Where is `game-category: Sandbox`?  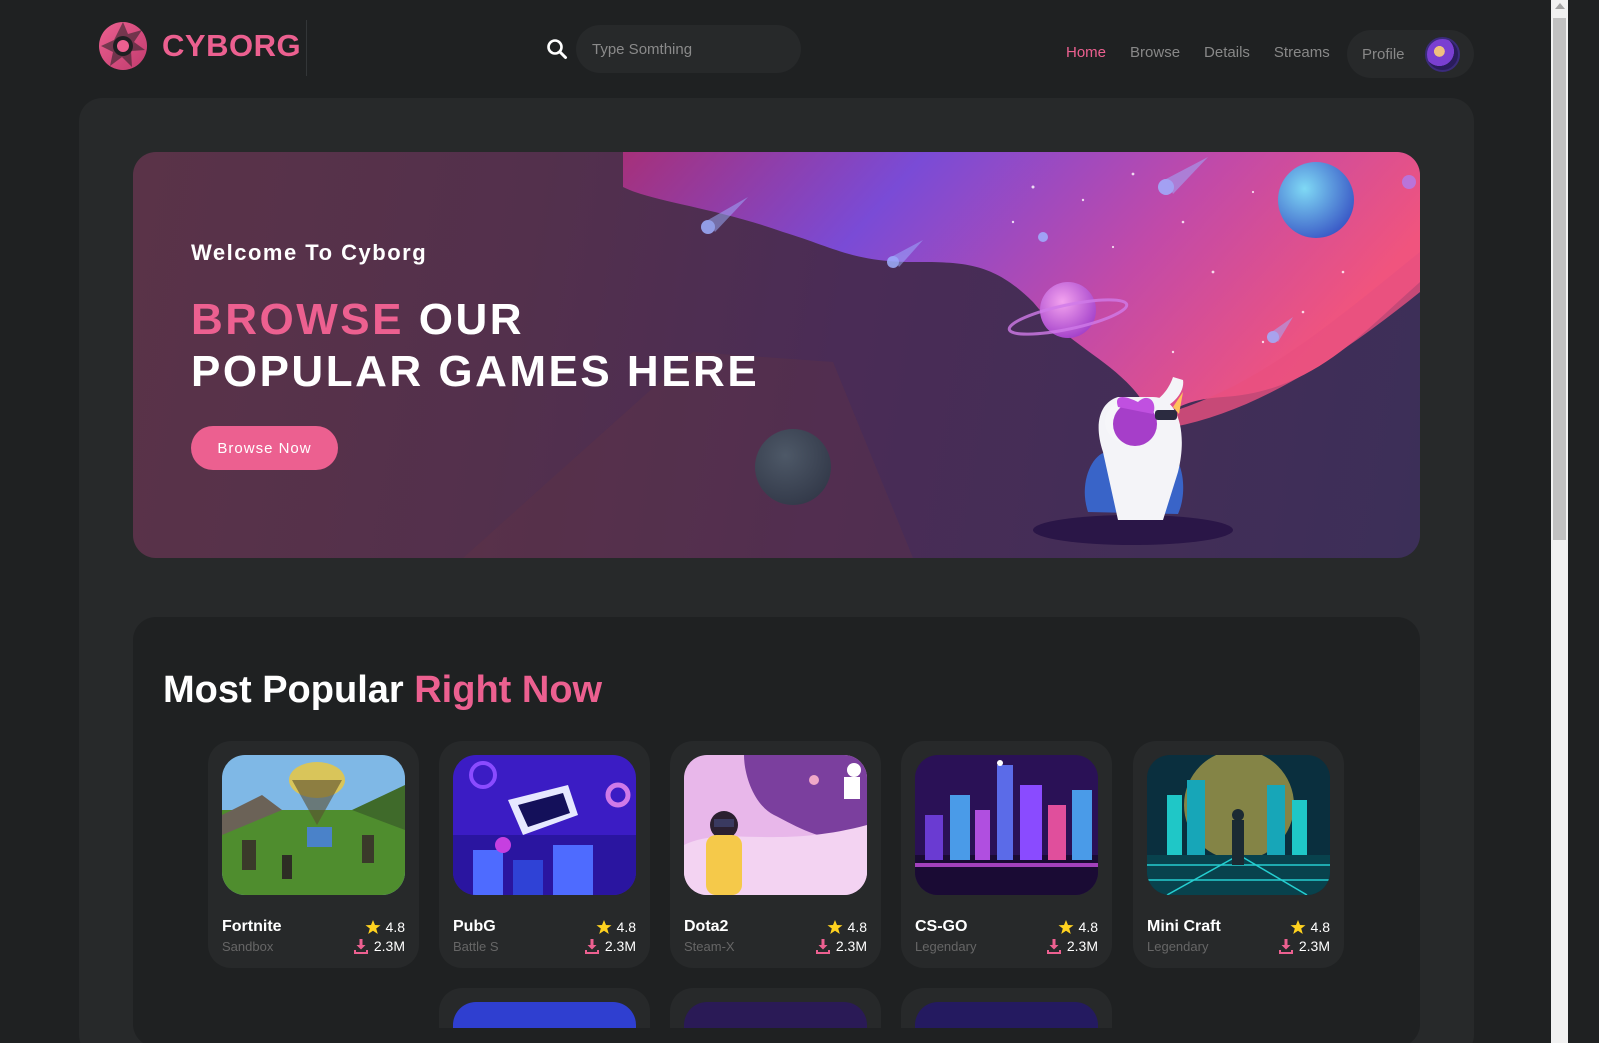
game-category: Sandbox is located at coordinates (248, 946).